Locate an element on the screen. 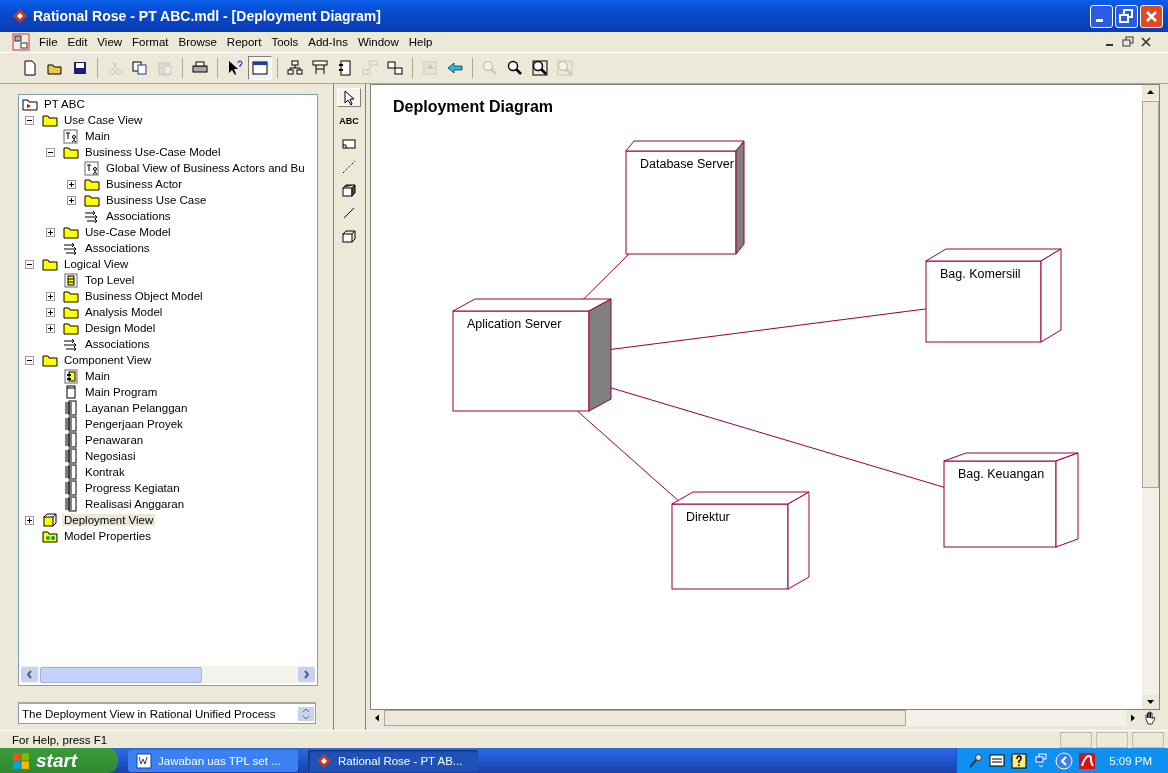 This screenshot has width=1168, height=773. menu-item: Format is located at coordinates (150, 42).